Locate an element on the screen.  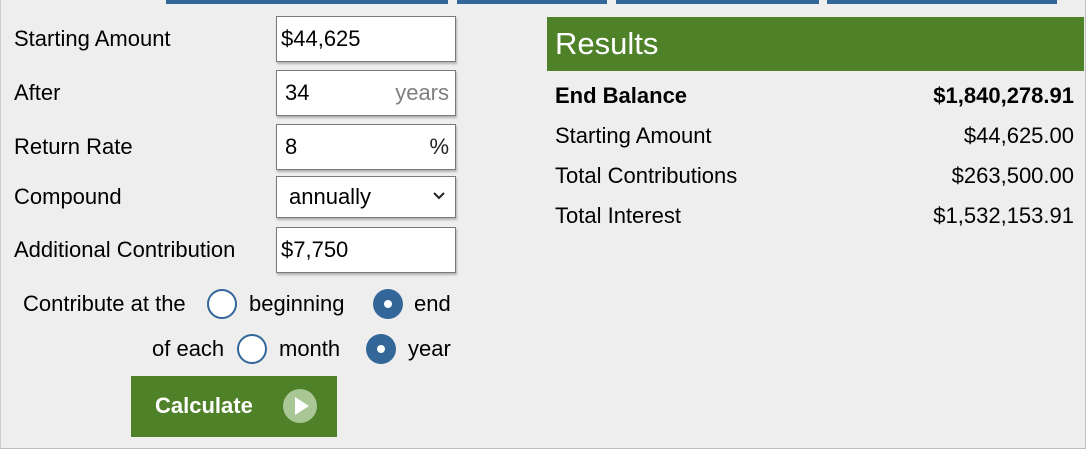
years-unit: years is located at coordinates (422, 92).